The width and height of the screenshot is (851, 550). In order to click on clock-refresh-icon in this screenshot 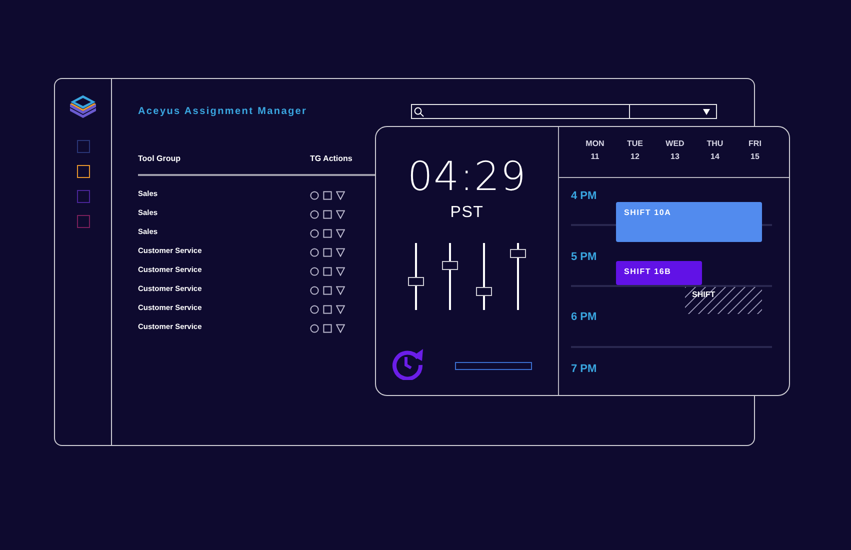, I will do `click(407, 363)`.